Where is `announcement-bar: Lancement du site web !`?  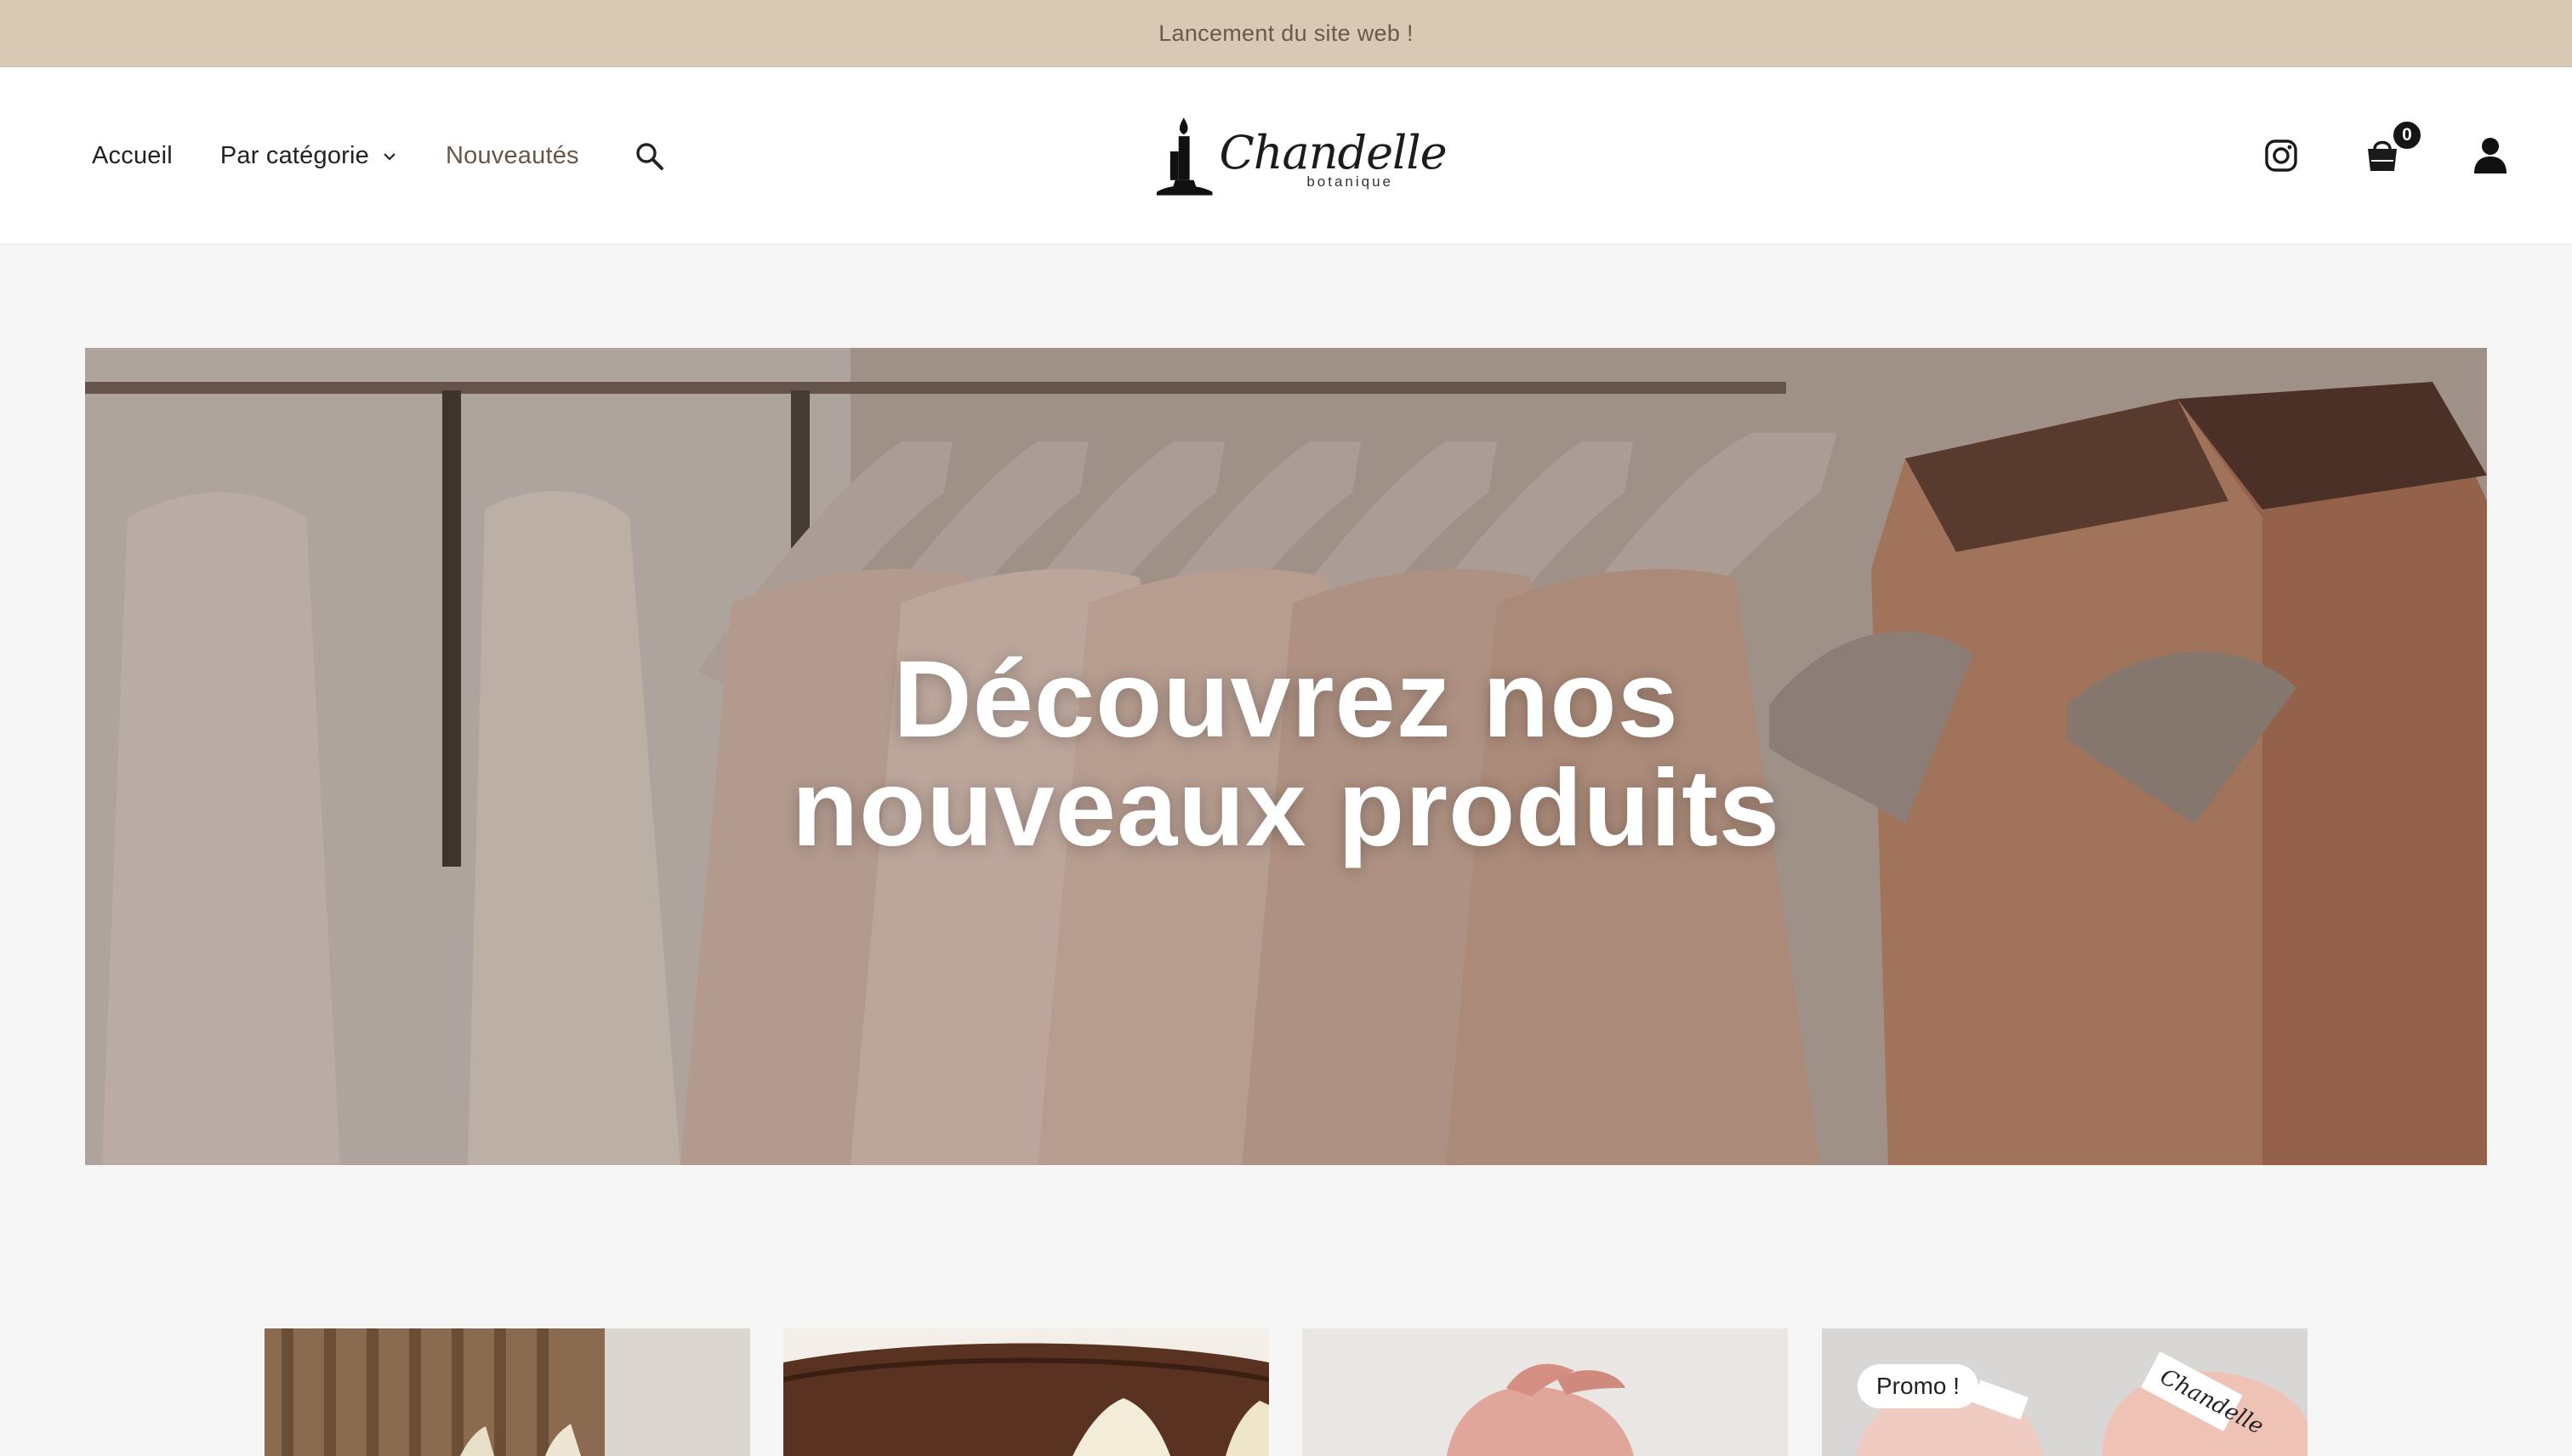
announcement-bar: Lancement du site web ! is located at coordinates (1286, 33).